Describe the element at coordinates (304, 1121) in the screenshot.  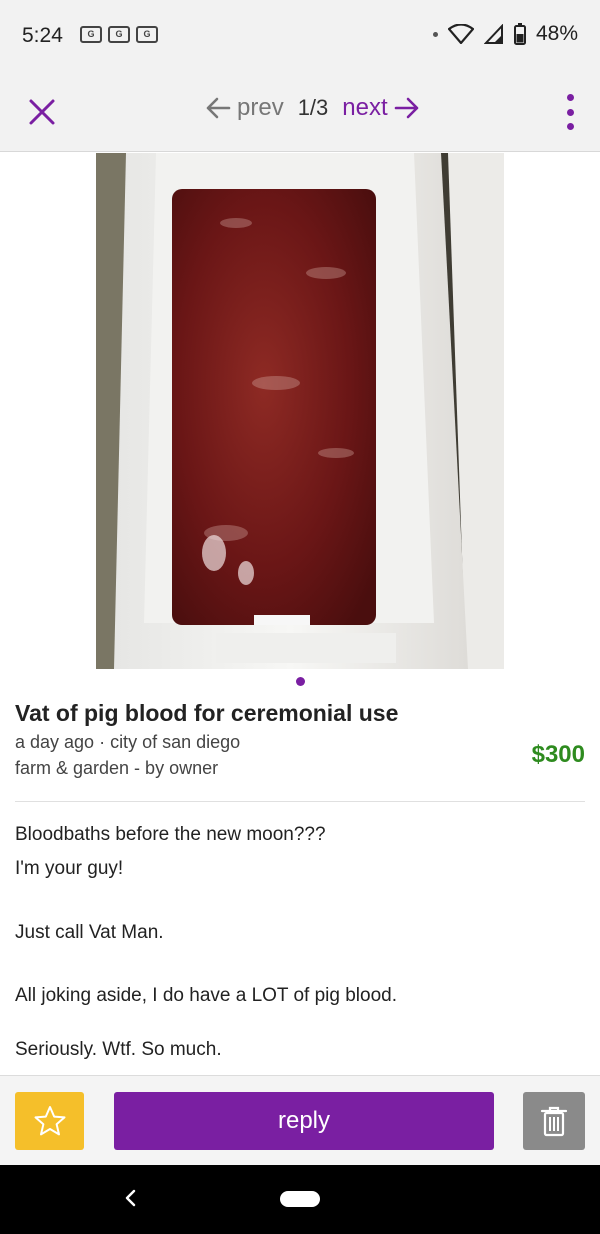
I see `reply-button: reply` at that location.